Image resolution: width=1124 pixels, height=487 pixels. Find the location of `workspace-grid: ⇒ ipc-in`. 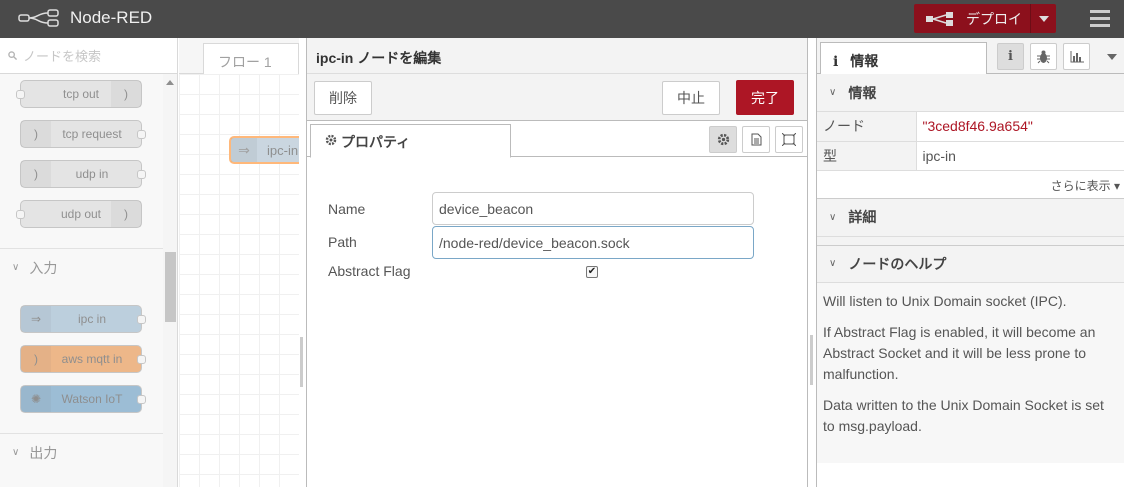

workspace-grid: ⇒ ipc-in is located at coordinates (239, 280).